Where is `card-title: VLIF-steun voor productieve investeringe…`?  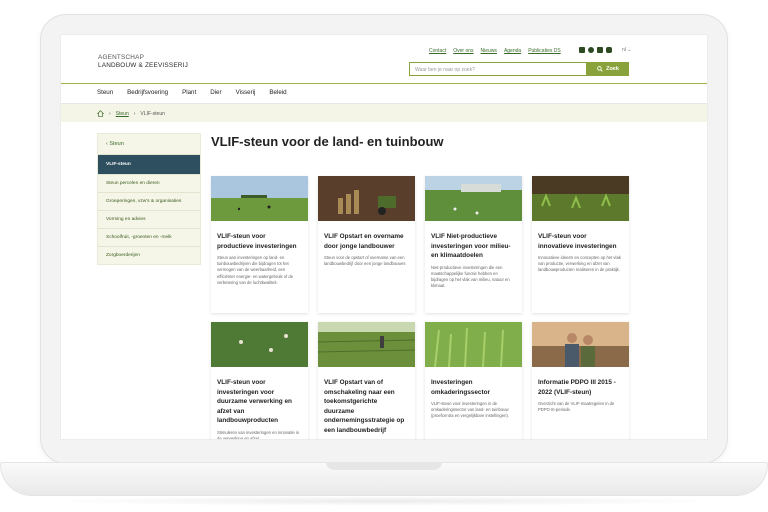
card-title: VLIF-steun voor productieve investeringe… is located at coordinates (257, 241).